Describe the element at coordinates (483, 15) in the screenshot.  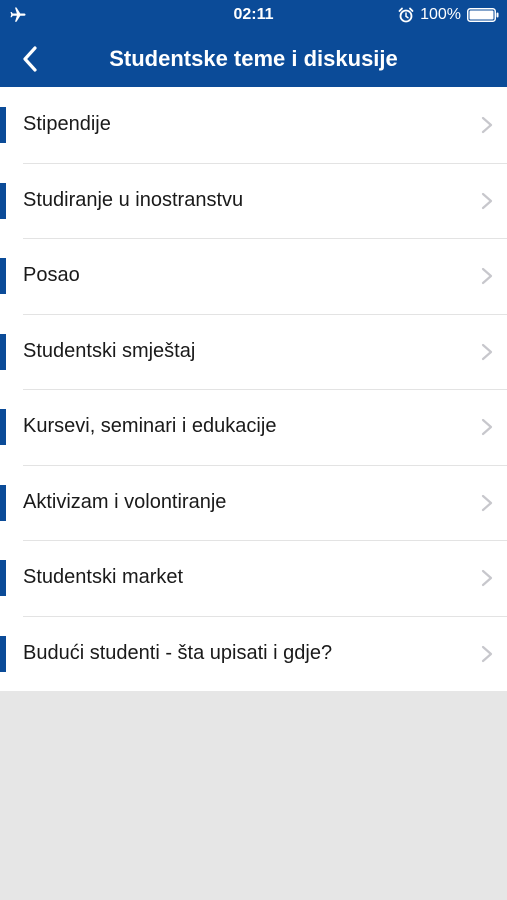
I see `battery-icon` at that location.